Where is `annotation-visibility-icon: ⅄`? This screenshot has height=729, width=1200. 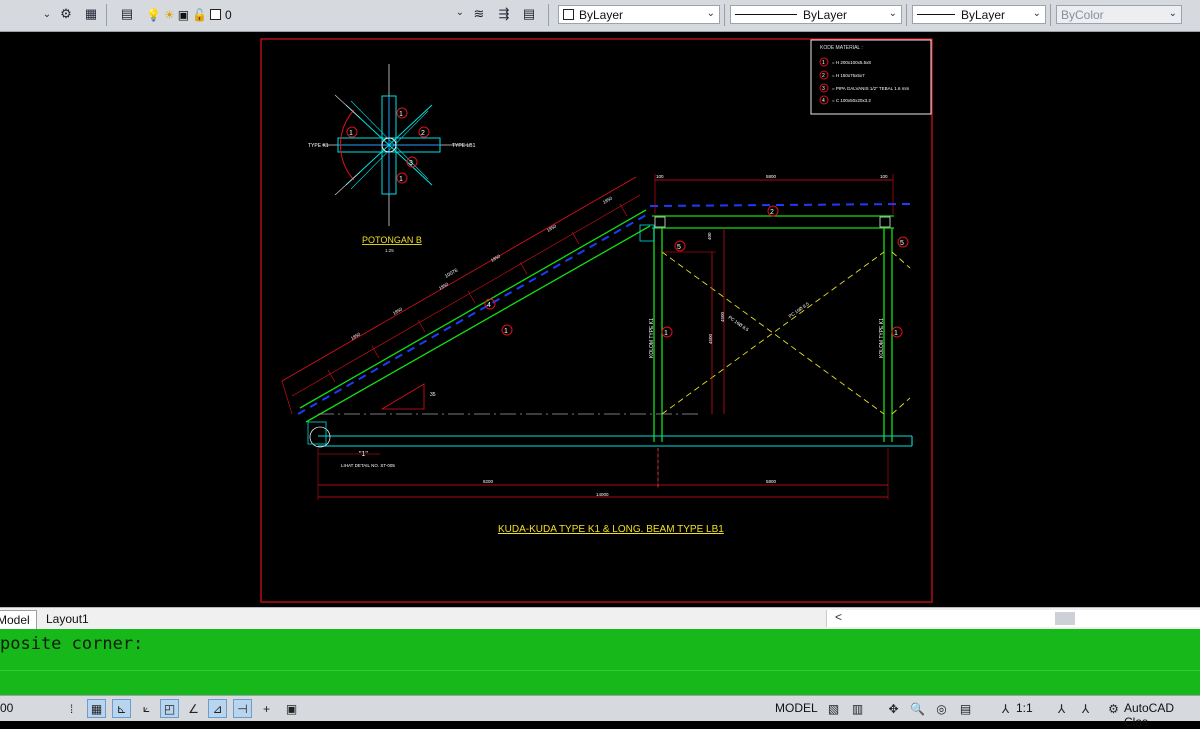
annotation-visibility-icon: ⅄ is located at coordinates (1061, 708).